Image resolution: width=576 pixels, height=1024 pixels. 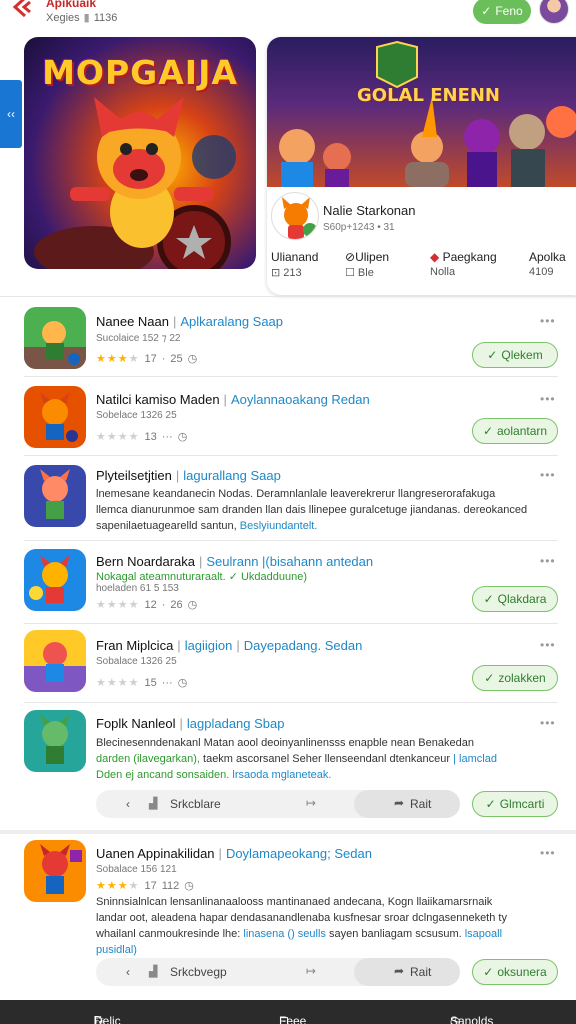 What do you see at coordinates (147, 359) in the screenshot?
I see `app-rating: ★★★★ 17 · 25 ◷` at bounding box center [147, 359].